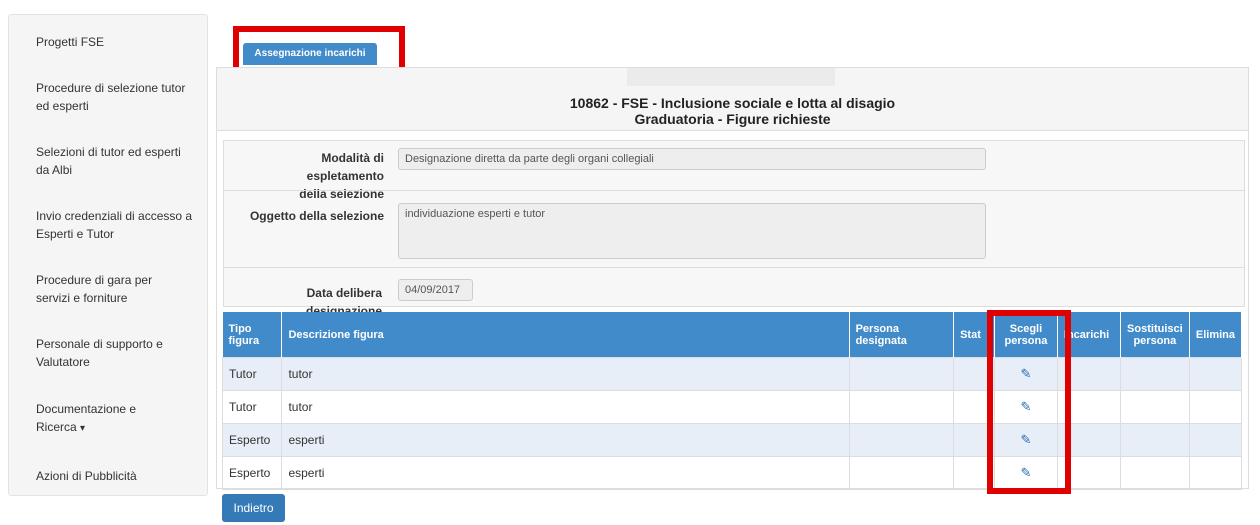 Image resolution: width=1260 pixels, height=525 pixels. Describe the element at coordinates (732, 119) in the screenshot. I see `page-subtitle: Graduatoria - Figure richieste` at that location.